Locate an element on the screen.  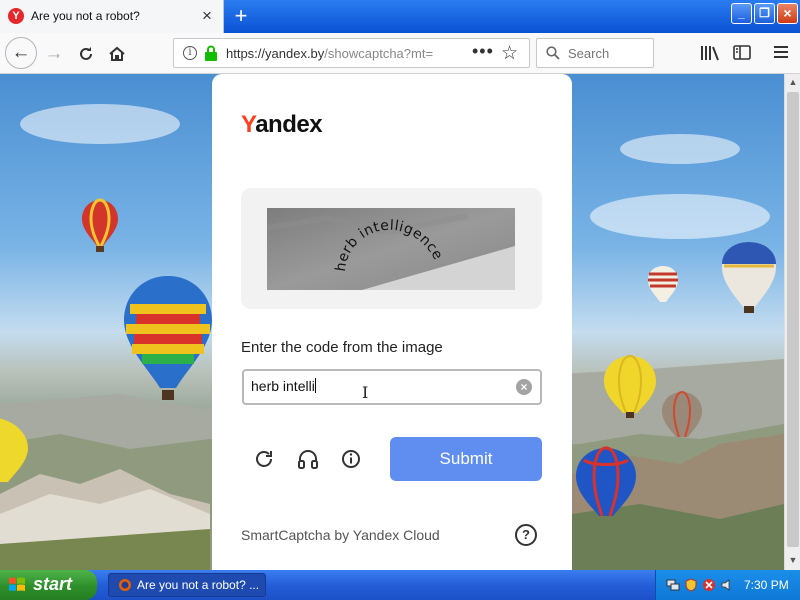
new-tab-button: + is located at coordinates (241, 16).